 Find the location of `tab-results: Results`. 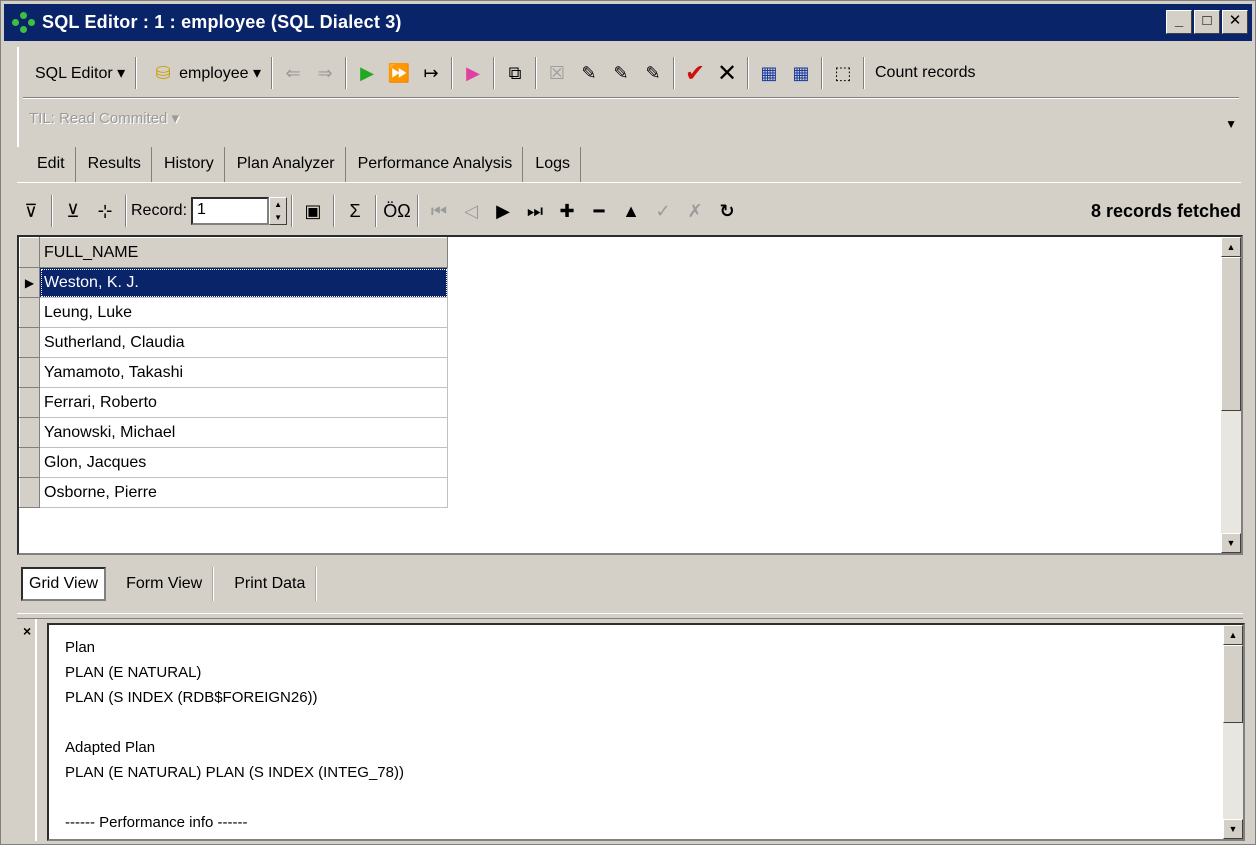

tab-results: Results is located at coordinates (113, 165).